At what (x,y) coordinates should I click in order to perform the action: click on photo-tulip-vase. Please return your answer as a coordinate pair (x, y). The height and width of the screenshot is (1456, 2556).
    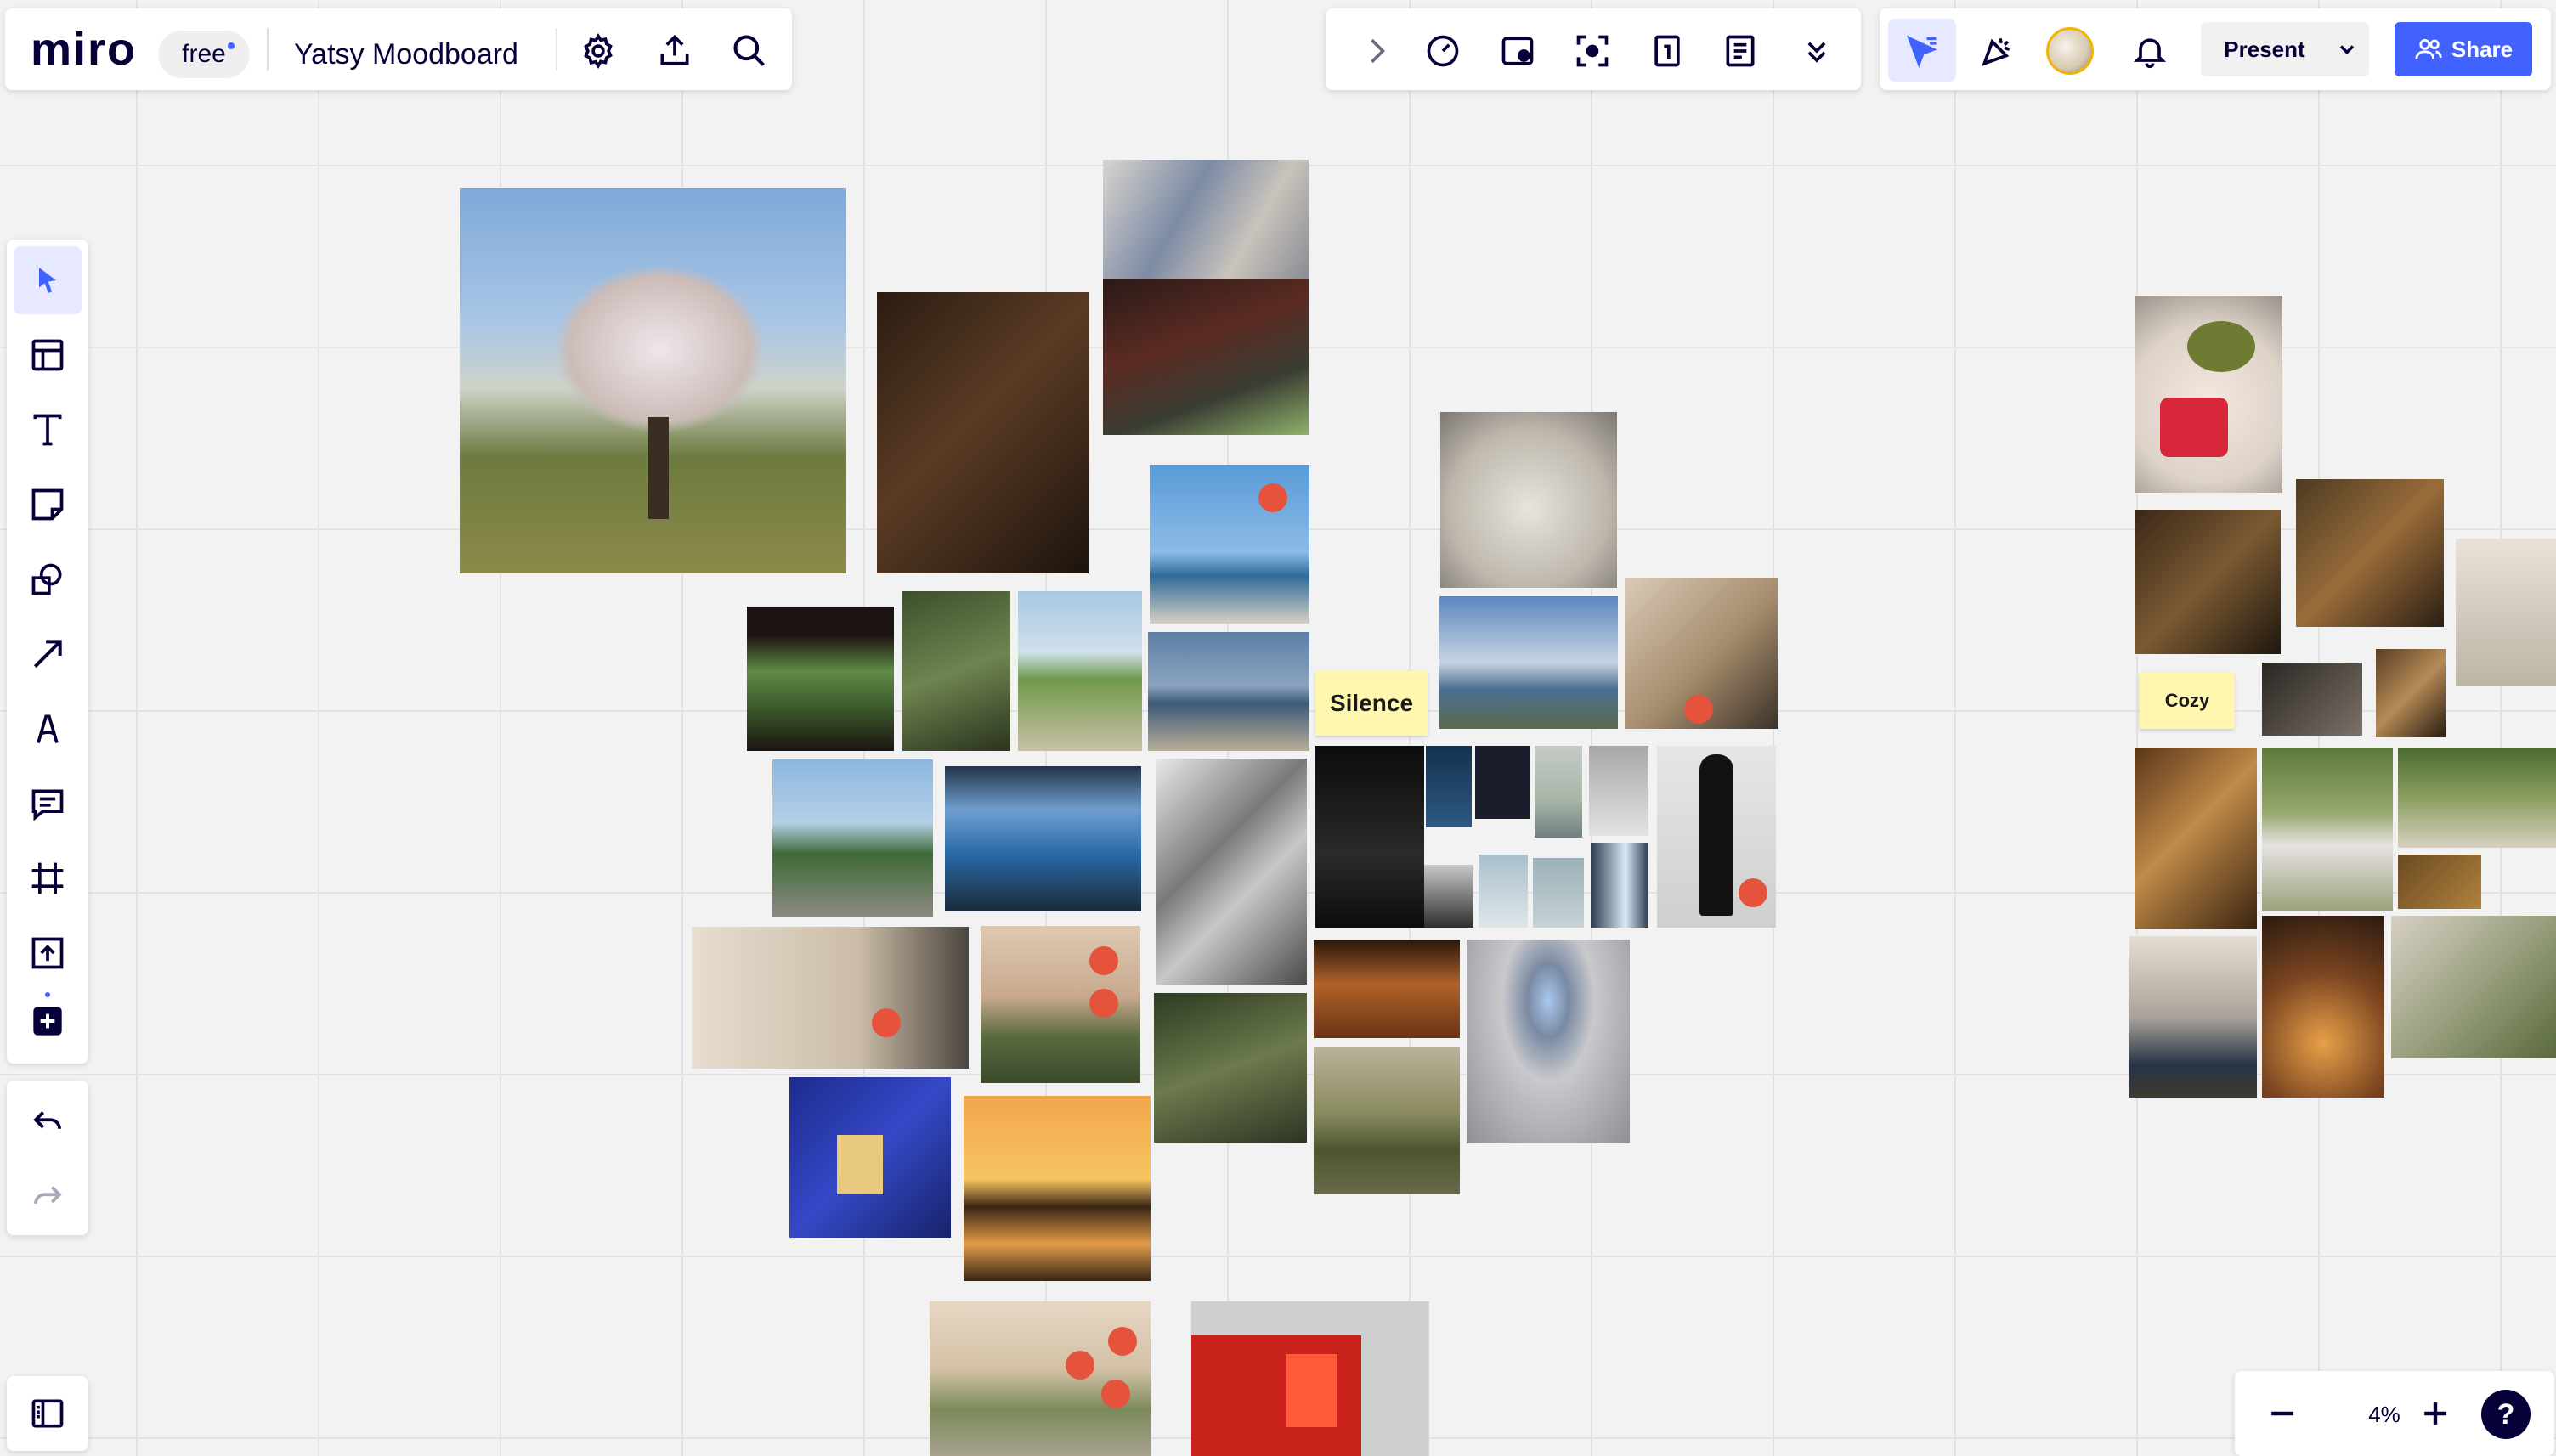
    Looking at the image, I should click on (2370, 553).